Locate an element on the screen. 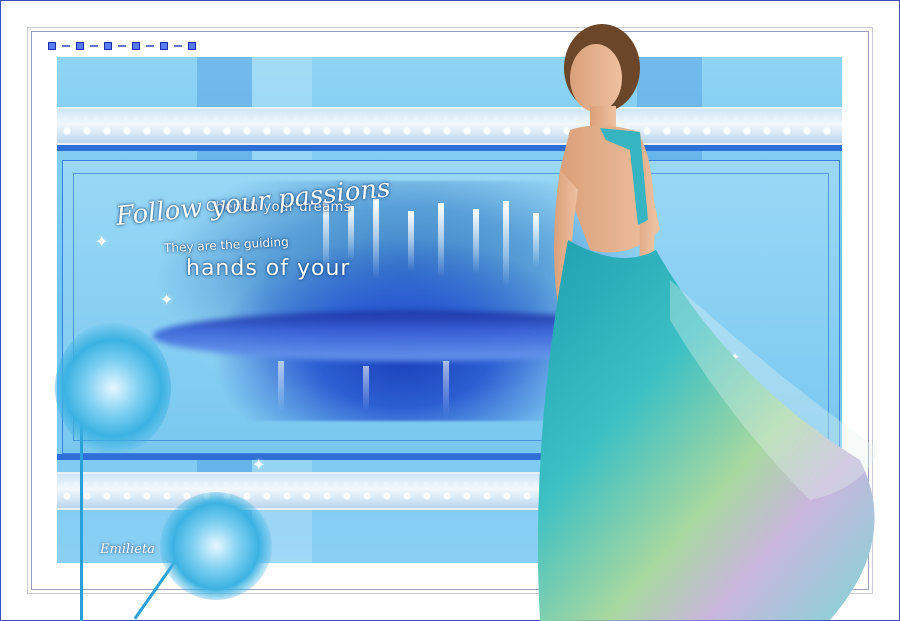  artist-signature: Emilieta is located at coordinates (127, 549).